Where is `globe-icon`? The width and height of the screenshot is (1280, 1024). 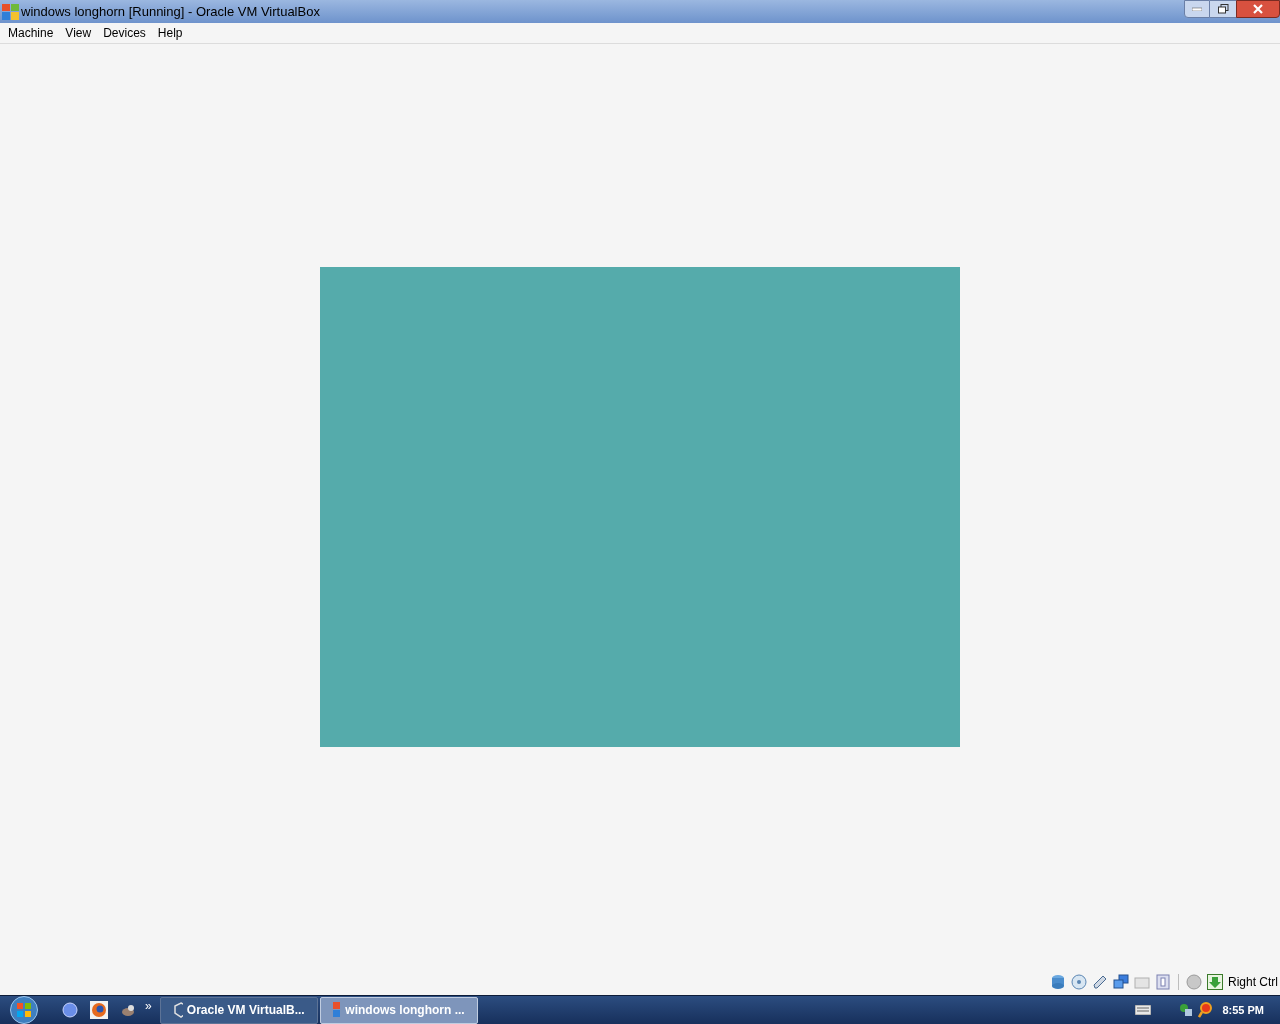
globe-icon is located at coordinates (70, 1010).